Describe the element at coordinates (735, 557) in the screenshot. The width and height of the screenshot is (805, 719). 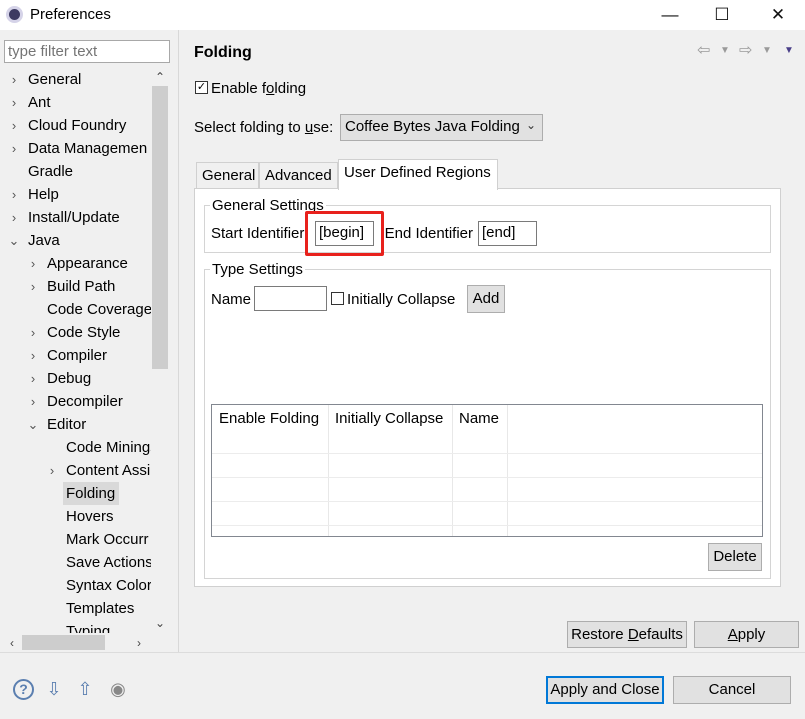
I see `delete-button: Delete` at that location.